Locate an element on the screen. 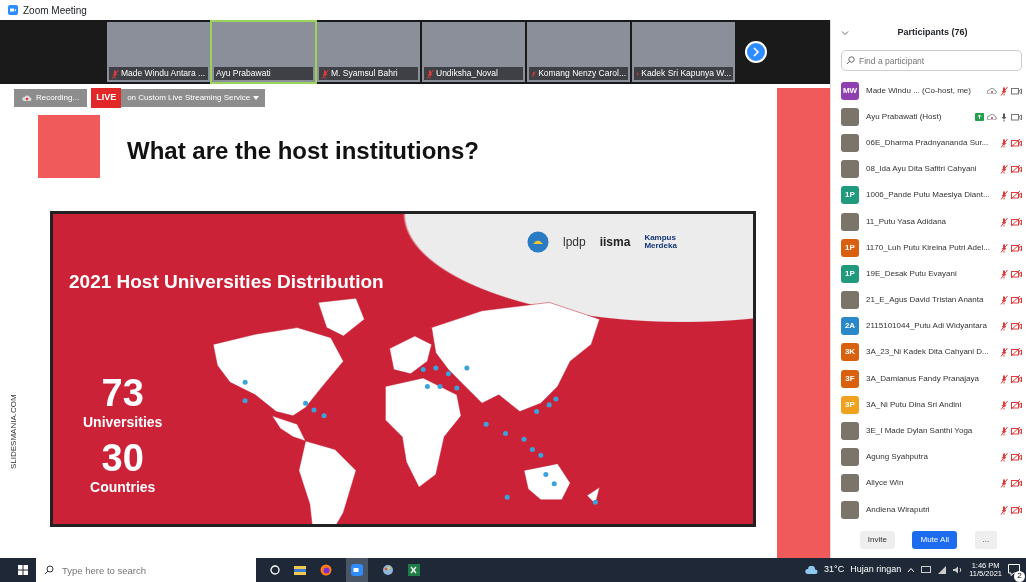 The image size is (1026, 582). search-field: Find a participant is located at coordinates (931, 61).